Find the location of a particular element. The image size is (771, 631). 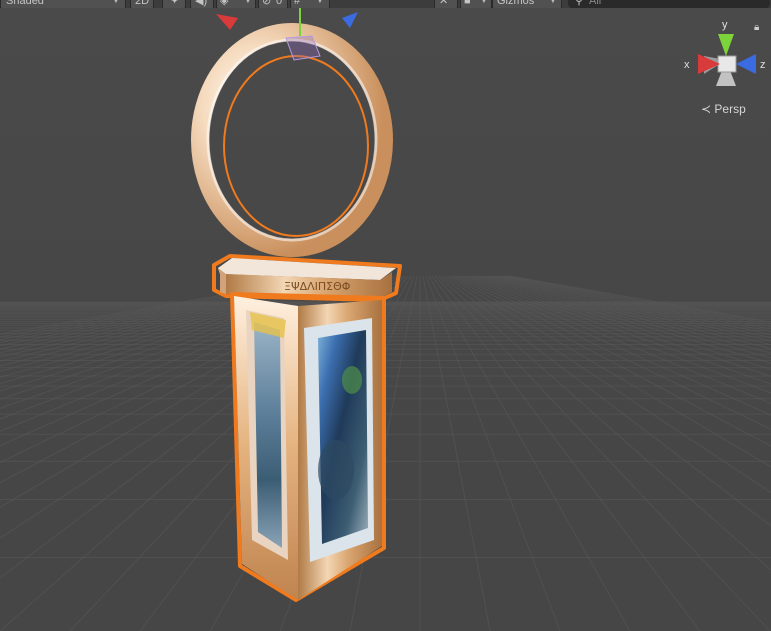

projection-toggle: ≺ Persp is located at coordinates (723, 109).